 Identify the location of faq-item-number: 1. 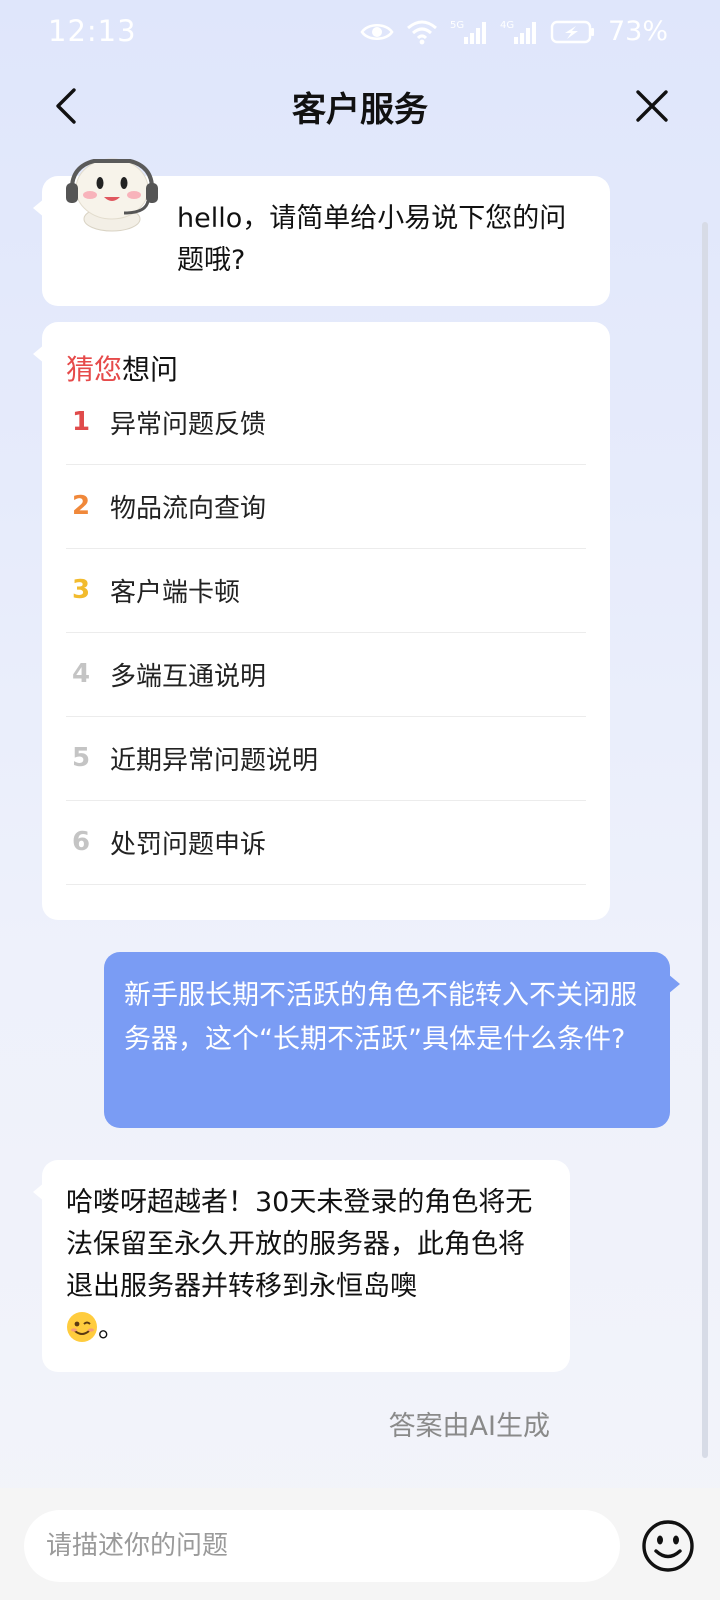
(81, 422).